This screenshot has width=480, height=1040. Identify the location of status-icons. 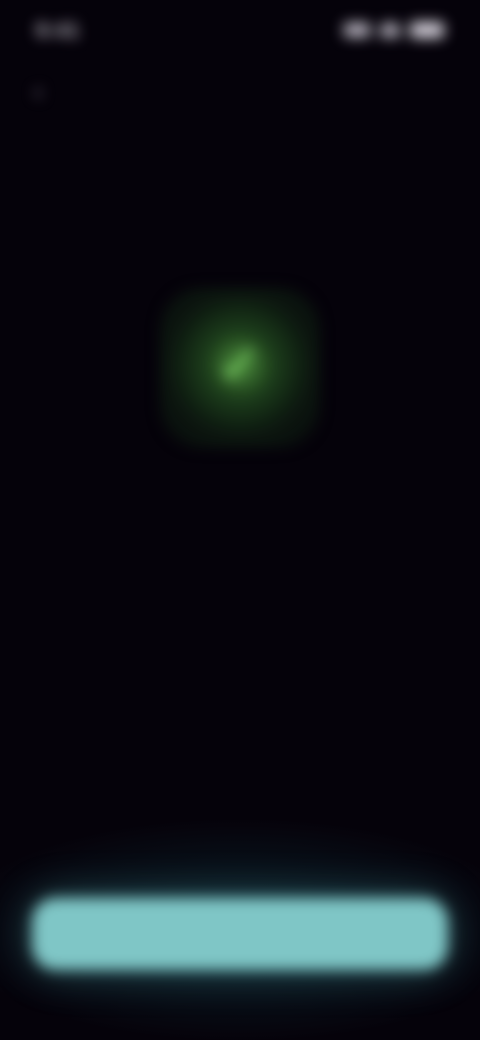
(394, 30).